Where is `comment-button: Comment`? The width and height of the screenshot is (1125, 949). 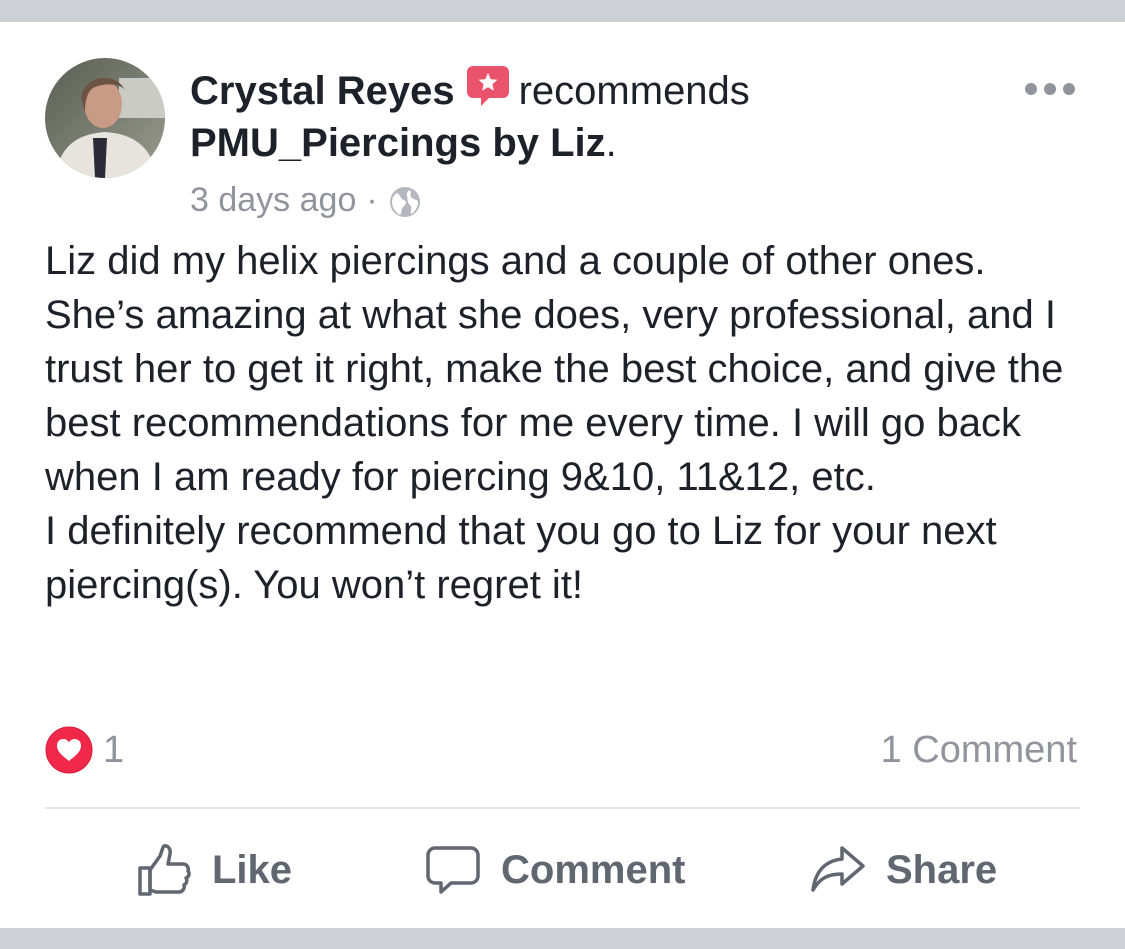
comment-button: Comment is located at coordinates (555, 870).